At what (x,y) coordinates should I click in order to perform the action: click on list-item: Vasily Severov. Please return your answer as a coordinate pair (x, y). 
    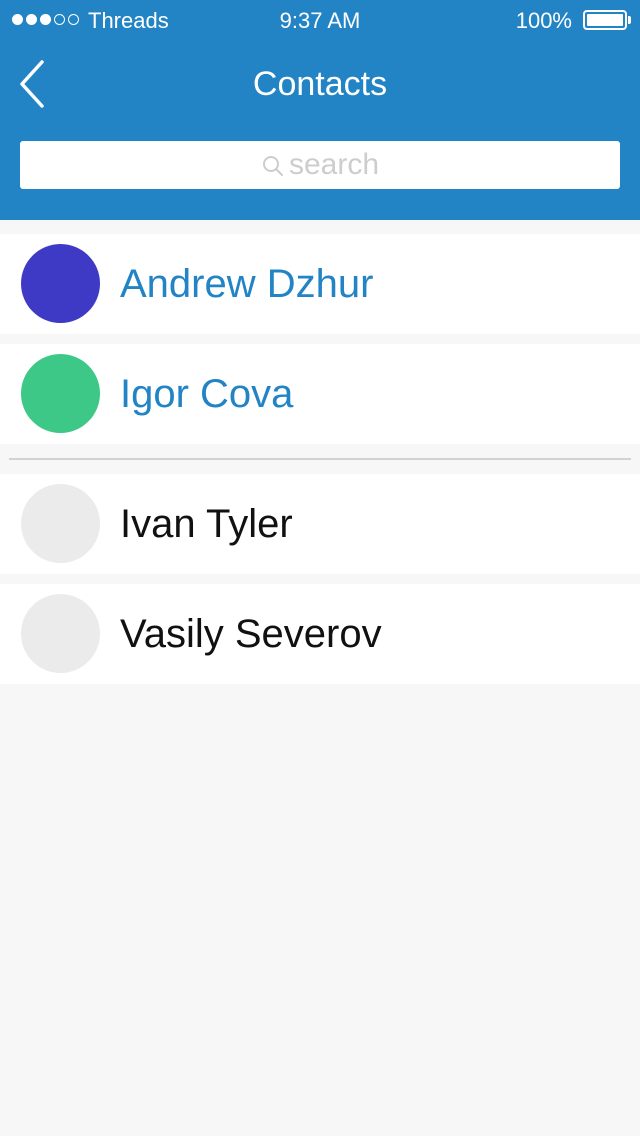
    Looking at the image, I should click on (320, 634).